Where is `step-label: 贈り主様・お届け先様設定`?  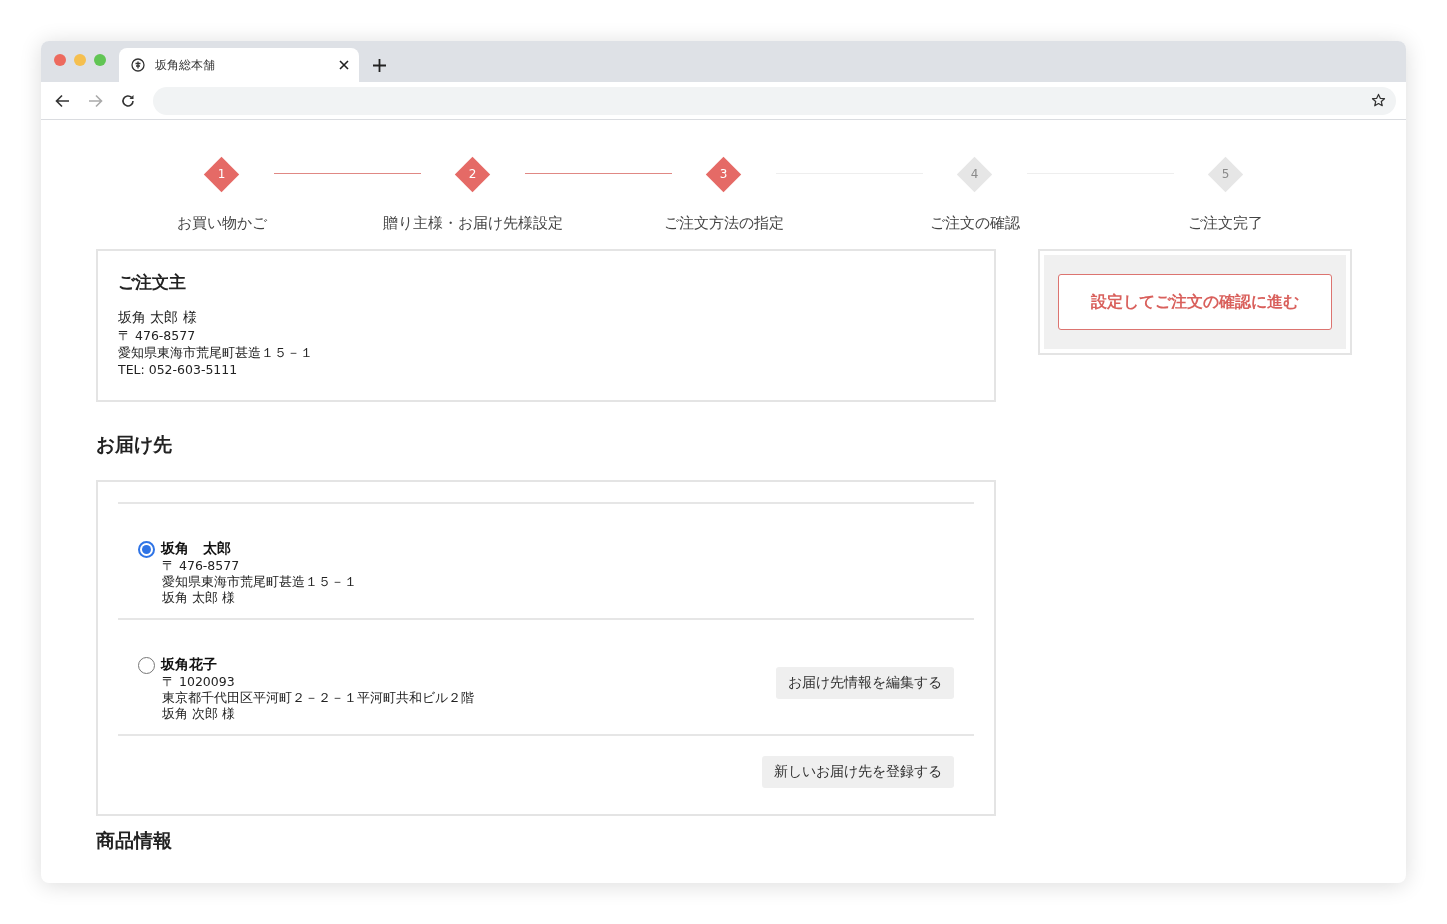 step-label: 贈り主様・お届け先様設定 is located at coordinates (472, 223).